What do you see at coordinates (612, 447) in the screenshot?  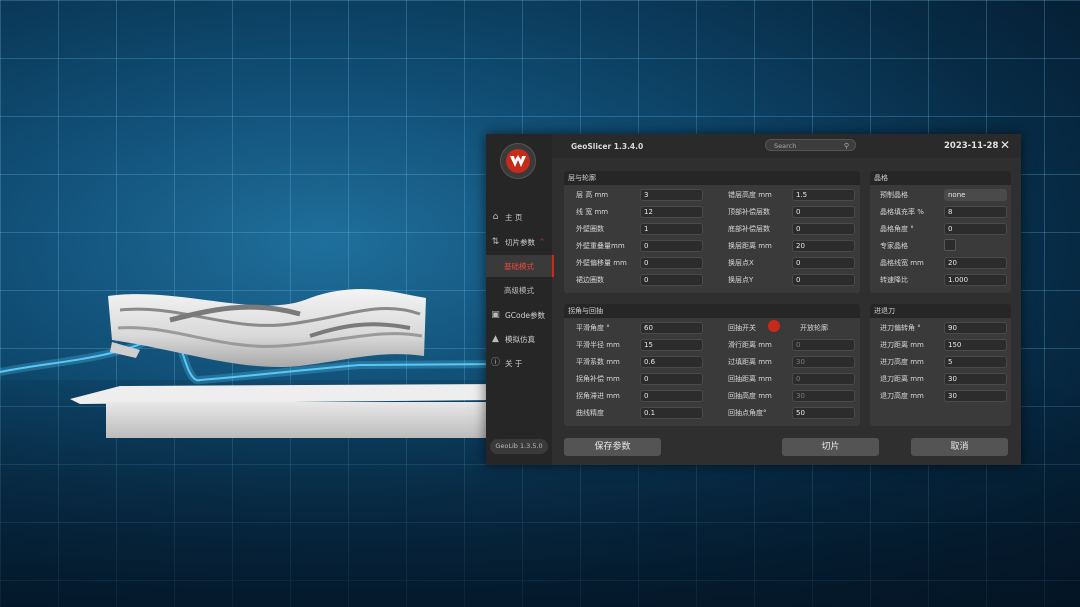 I see `save-params-button: 保存参数` at bounding box center [612, 447].